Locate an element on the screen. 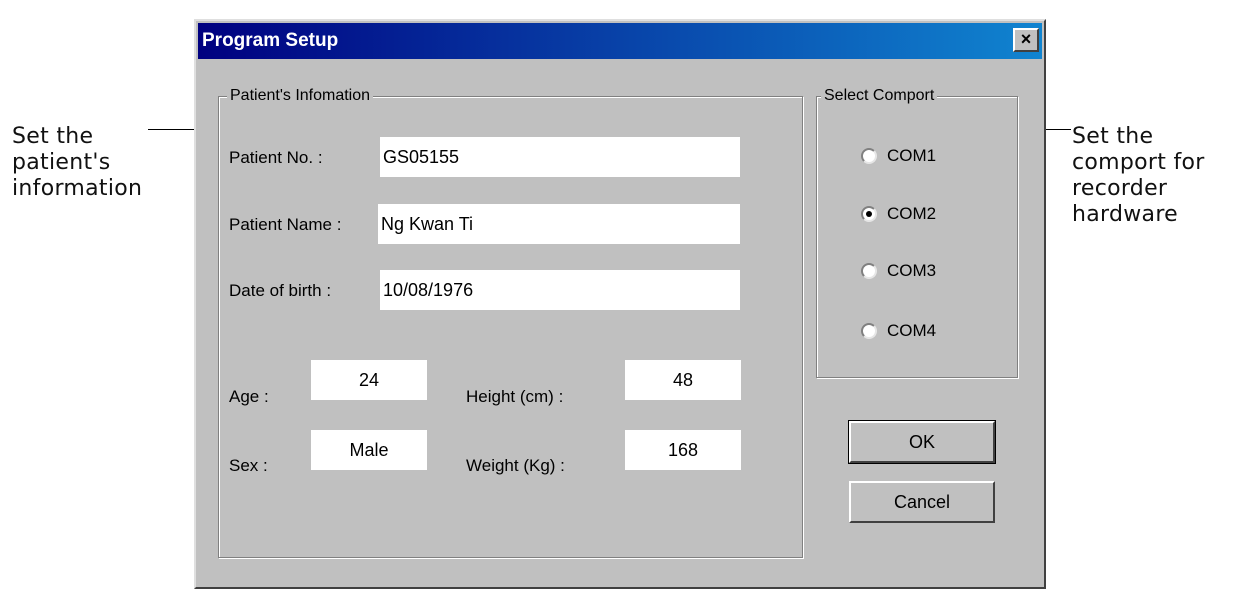  close-button: × is located at coordinates (1026, 40).